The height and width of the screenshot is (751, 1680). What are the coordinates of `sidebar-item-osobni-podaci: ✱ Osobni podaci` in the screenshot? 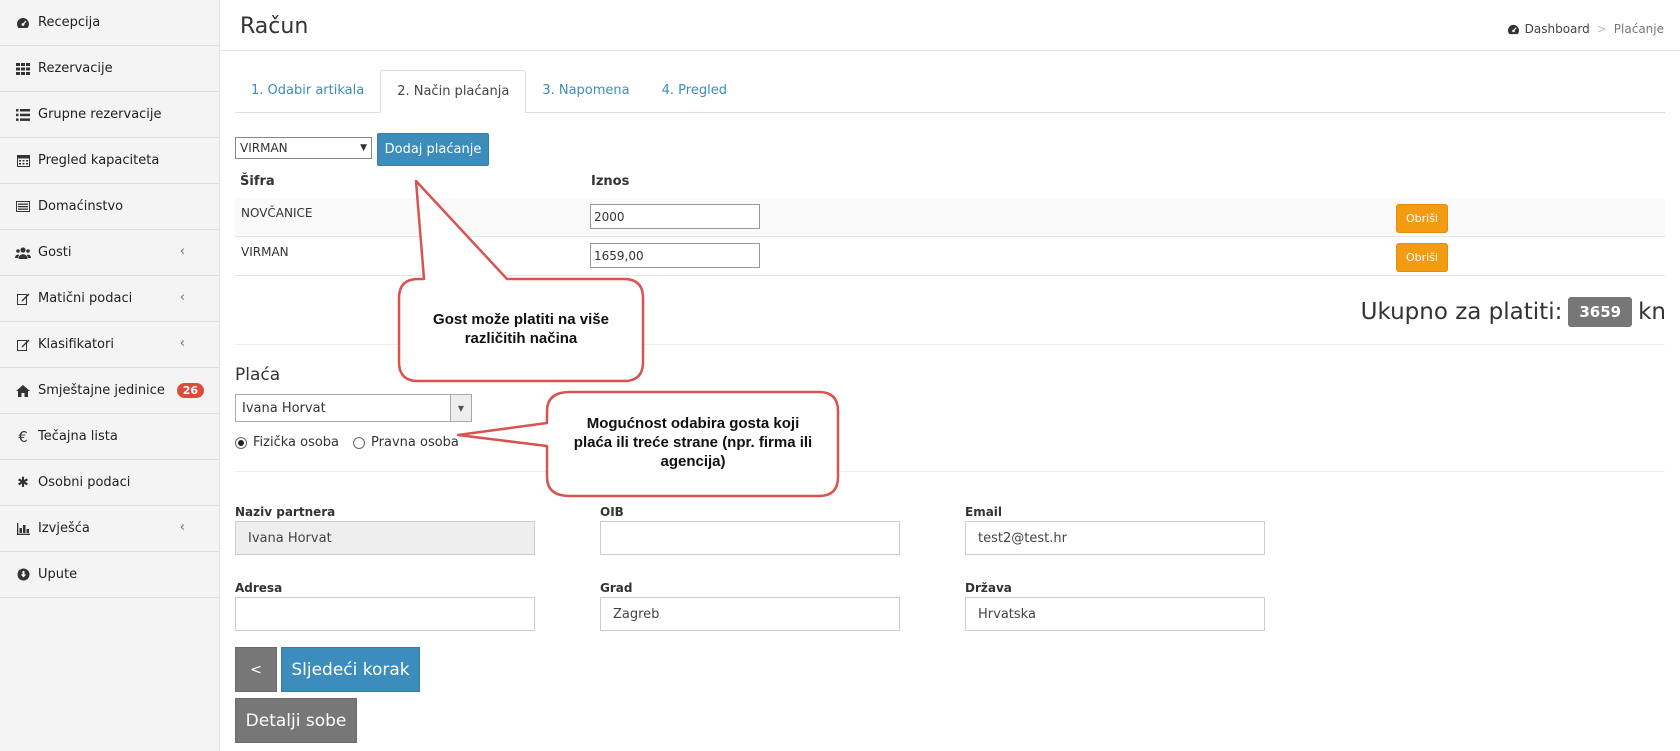 It's located at (109, 483).